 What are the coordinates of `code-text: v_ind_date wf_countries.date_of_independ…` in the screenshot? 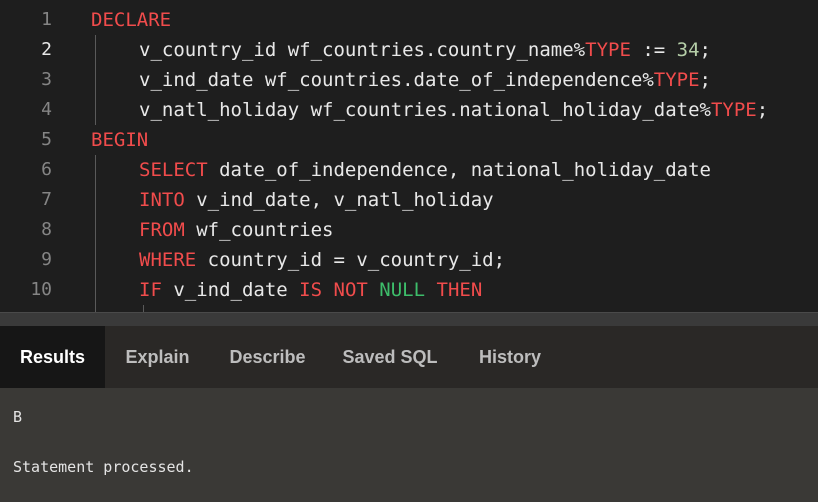 It's located at (425, 80).